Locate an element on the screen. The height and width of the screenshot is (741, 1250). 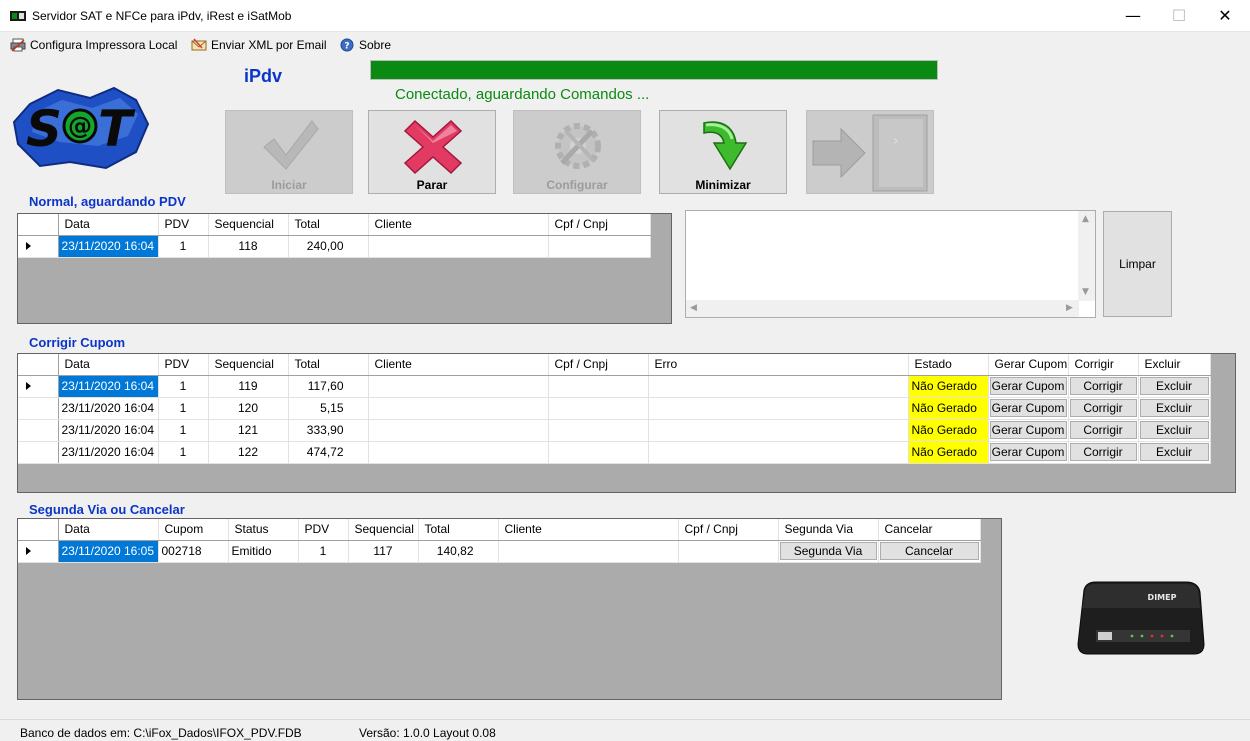
menu-sobre: ? Sobre is located at coordinates (365, 45).